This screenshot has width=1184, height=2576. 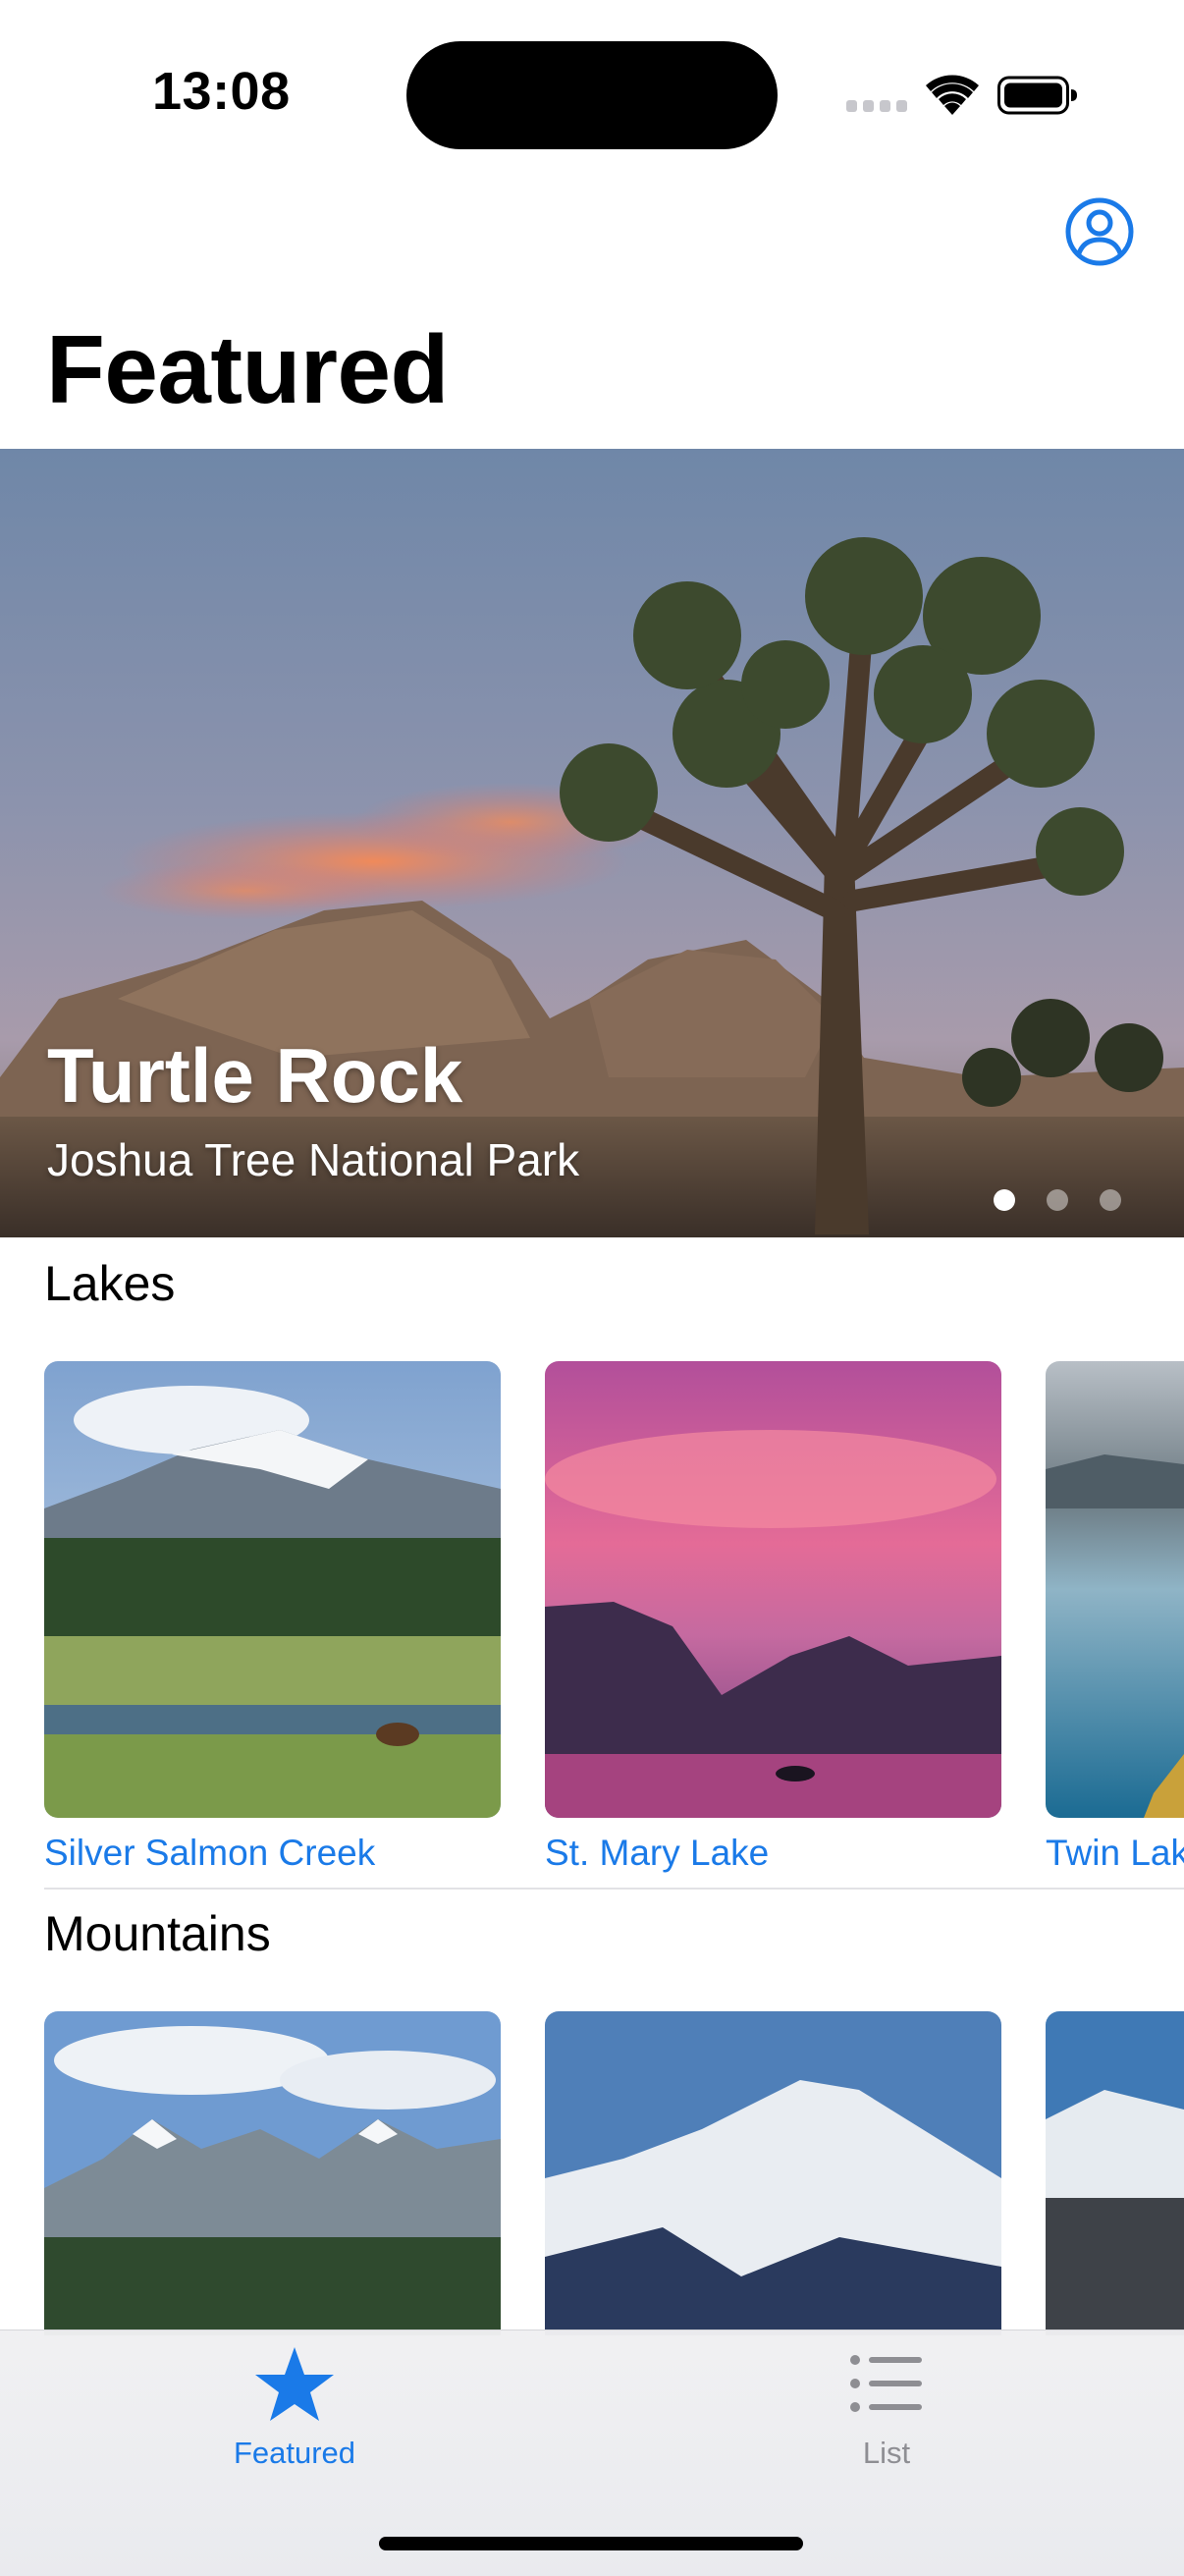 I want to click on list-icon, so click(x=886, y=2383).